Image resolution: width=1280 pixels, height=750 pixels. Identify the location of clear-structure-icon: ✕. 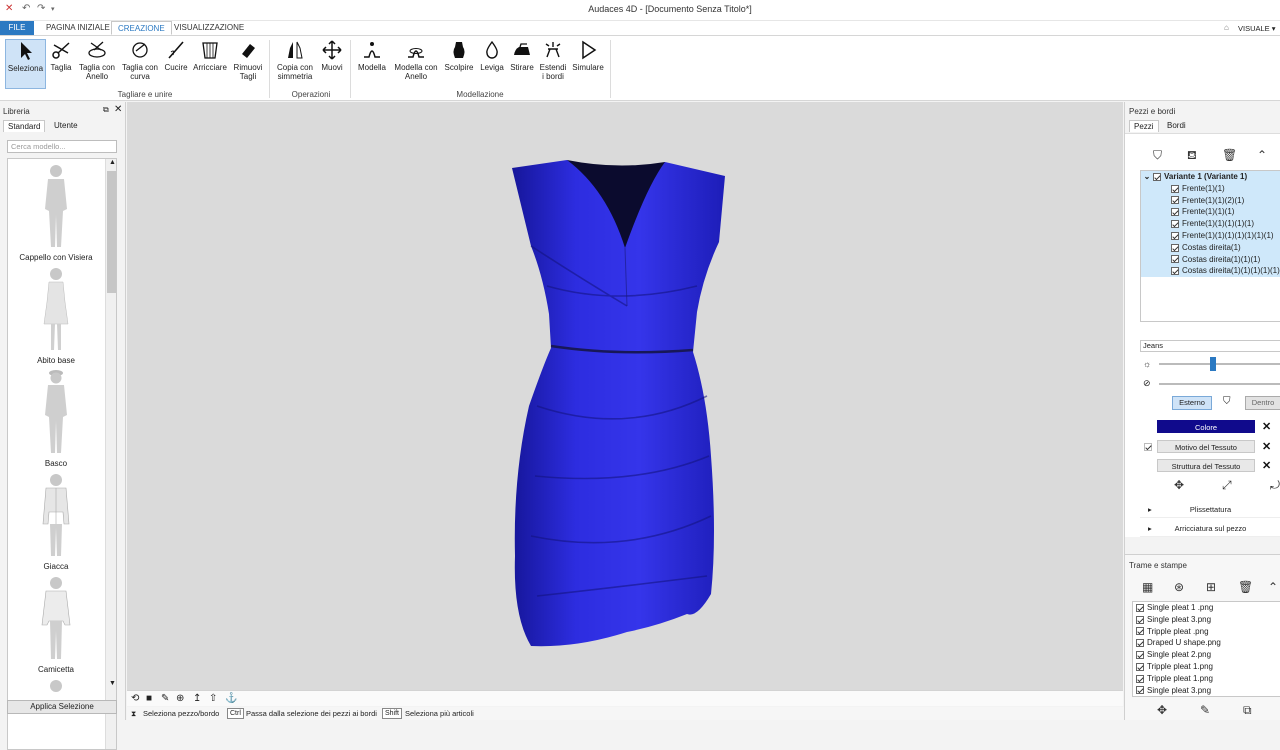
(1266, 465).